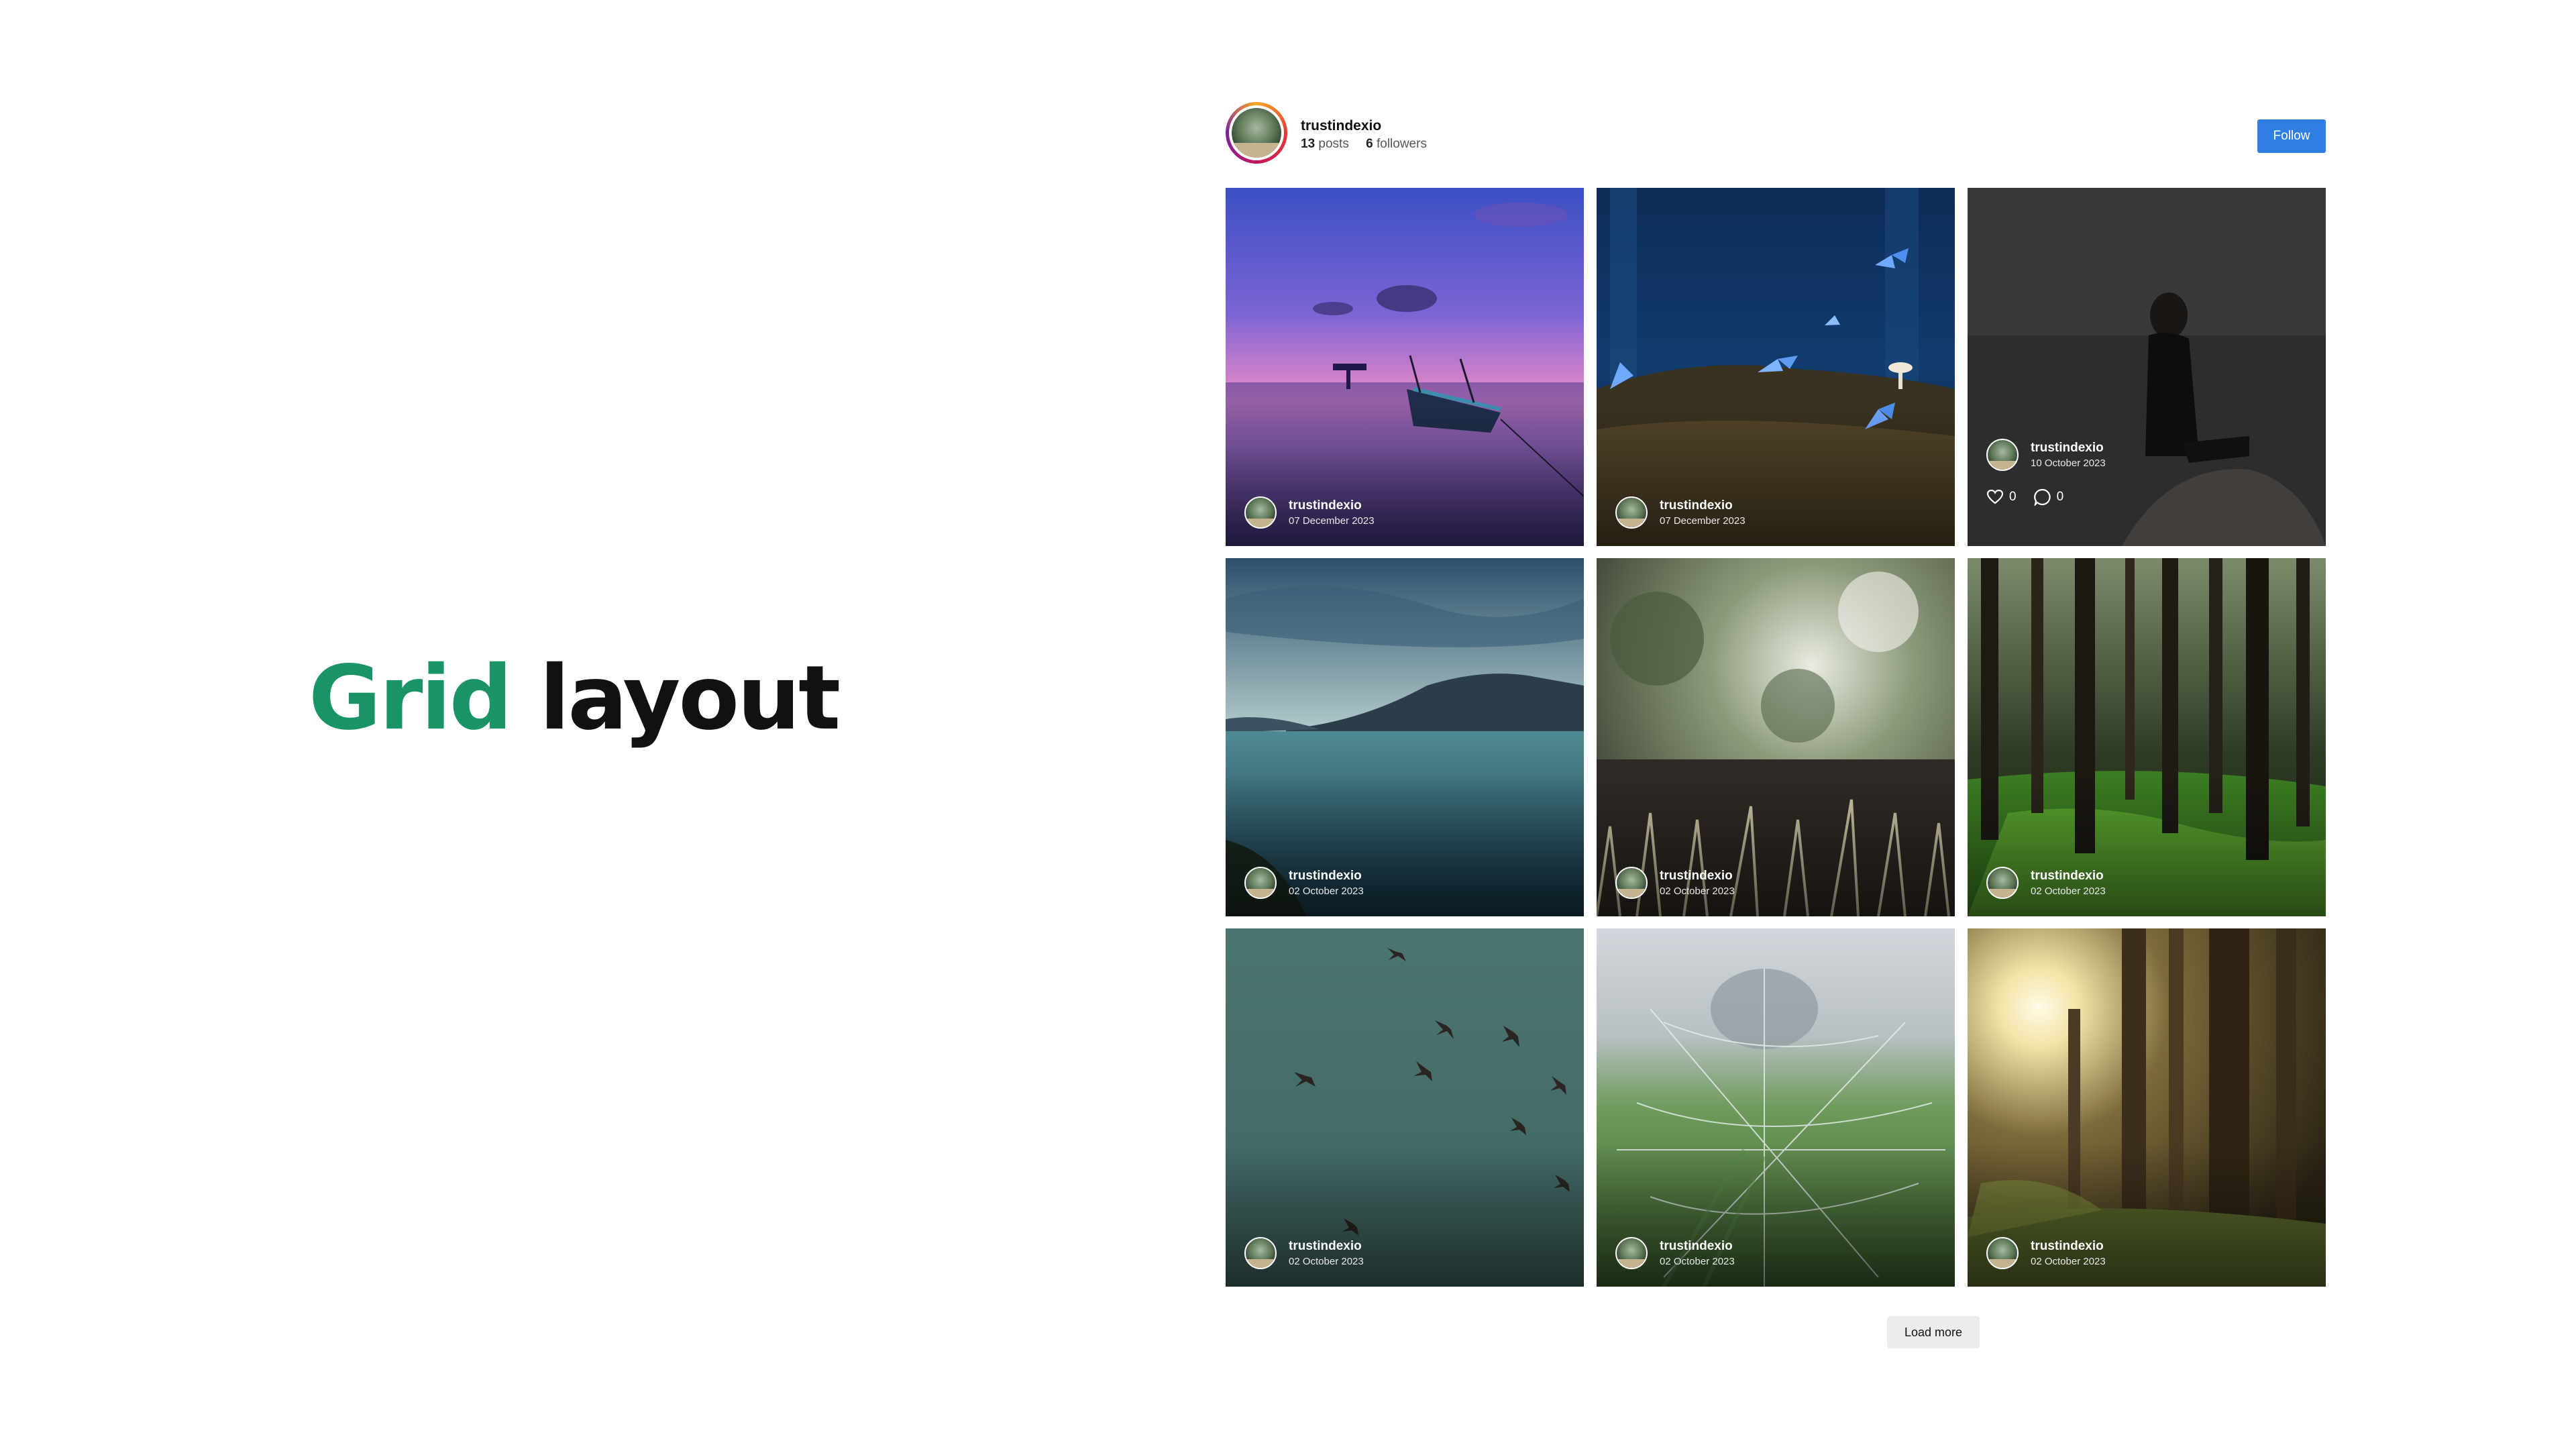 This screenshot has height=1449, width=2576. I want to click on posts-label: posts, so click(1333, 144).